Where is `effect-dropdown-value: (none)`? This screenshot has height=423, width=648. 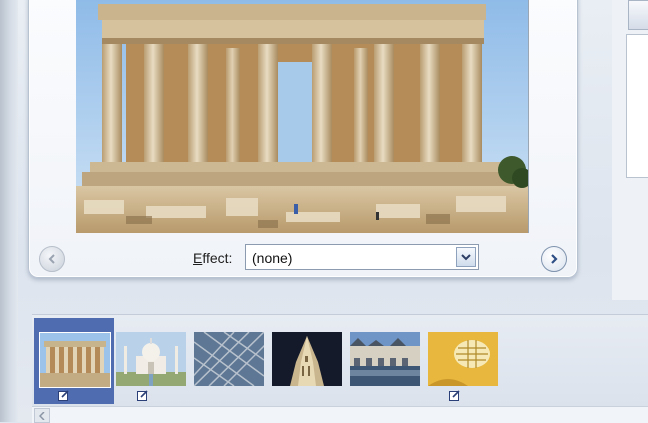
effect-dropdown-value: (none) is located at coordinates (272, 258).